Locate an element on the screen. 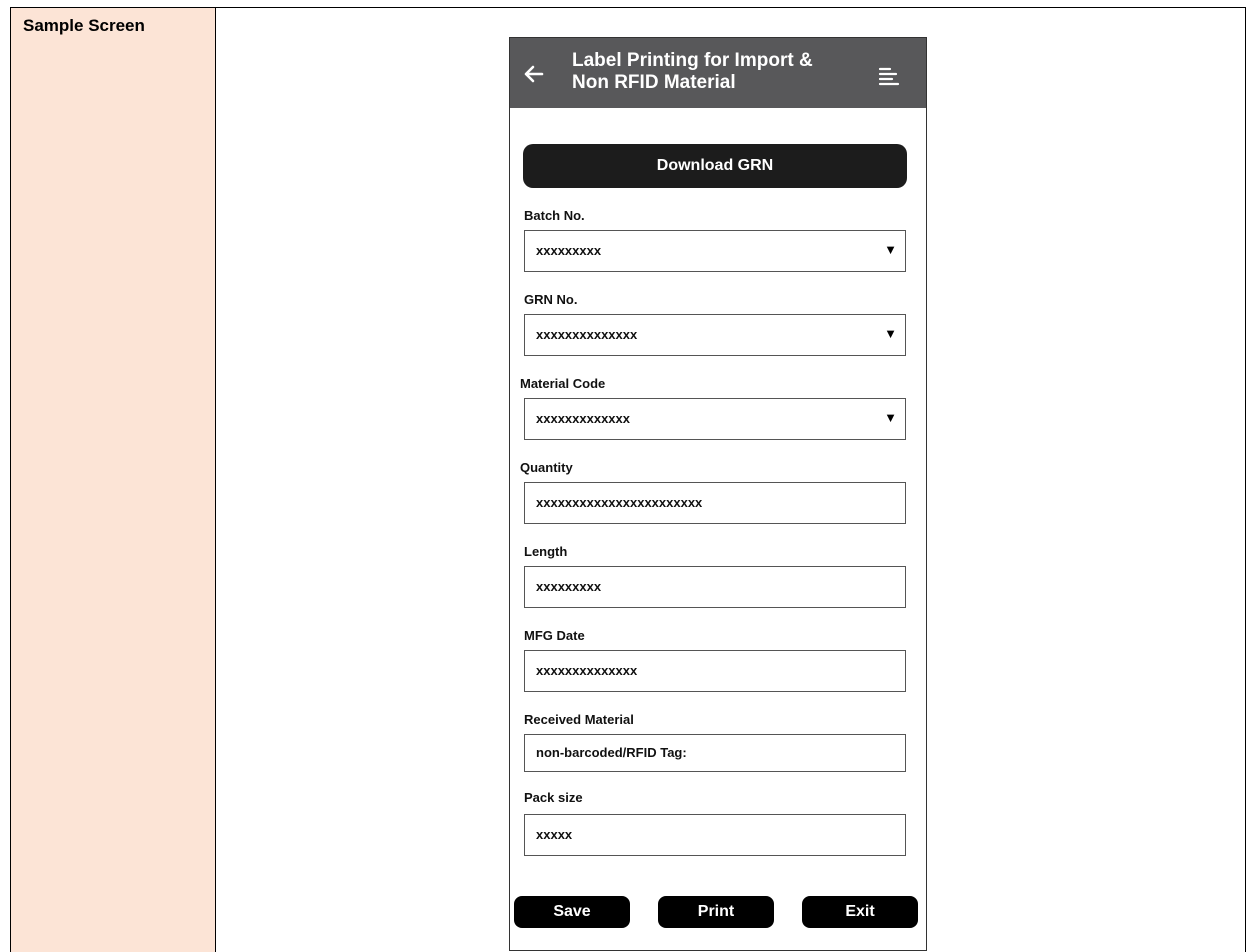 Image resolution: width=1253 pixels, height=952 pixels. pack-size-input: xxxxx is located at coordinates (715, 835).